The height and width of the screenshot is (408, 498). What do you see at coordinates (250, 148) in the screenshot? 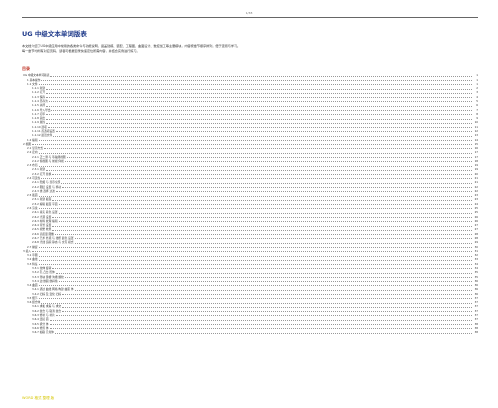
I see `toc-entry: 2.1 显示方式 16` at bounding box center [250, 148].